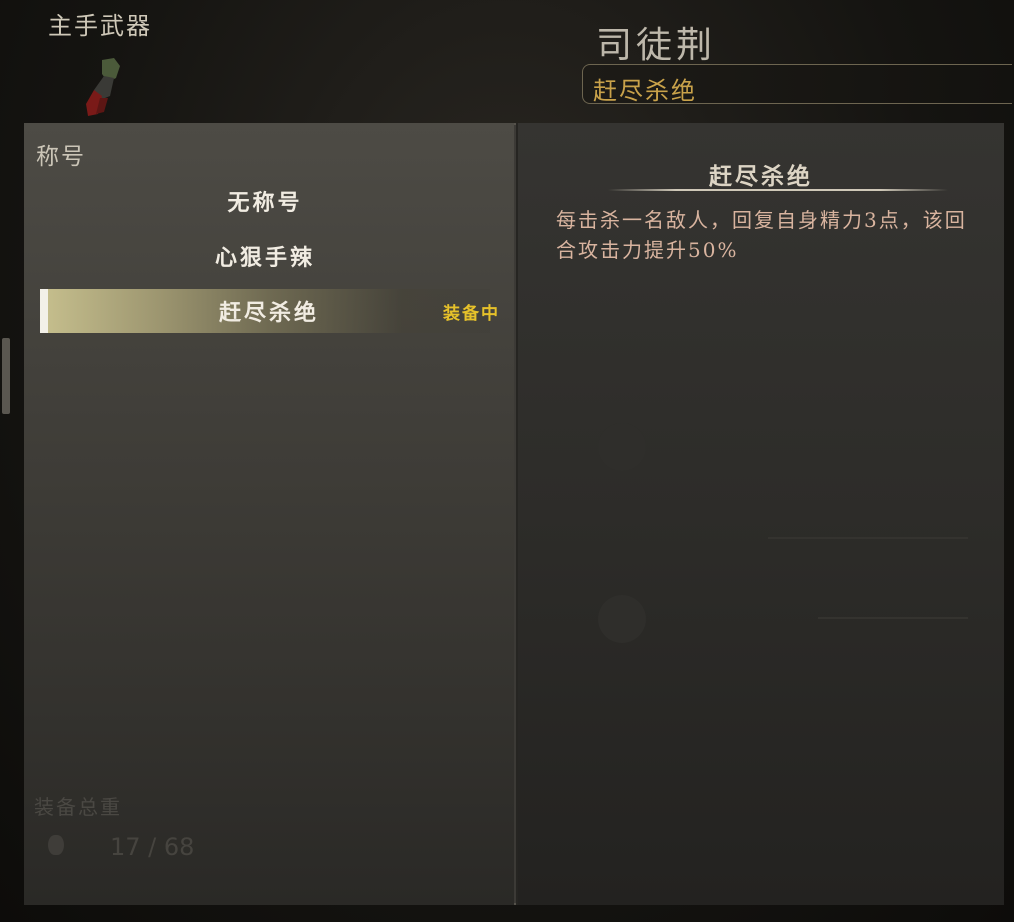  What do you see at coordinates (61, 157) in the screenshot?
I see `titles-section-label: 称号` at bounding box center [61, 157].